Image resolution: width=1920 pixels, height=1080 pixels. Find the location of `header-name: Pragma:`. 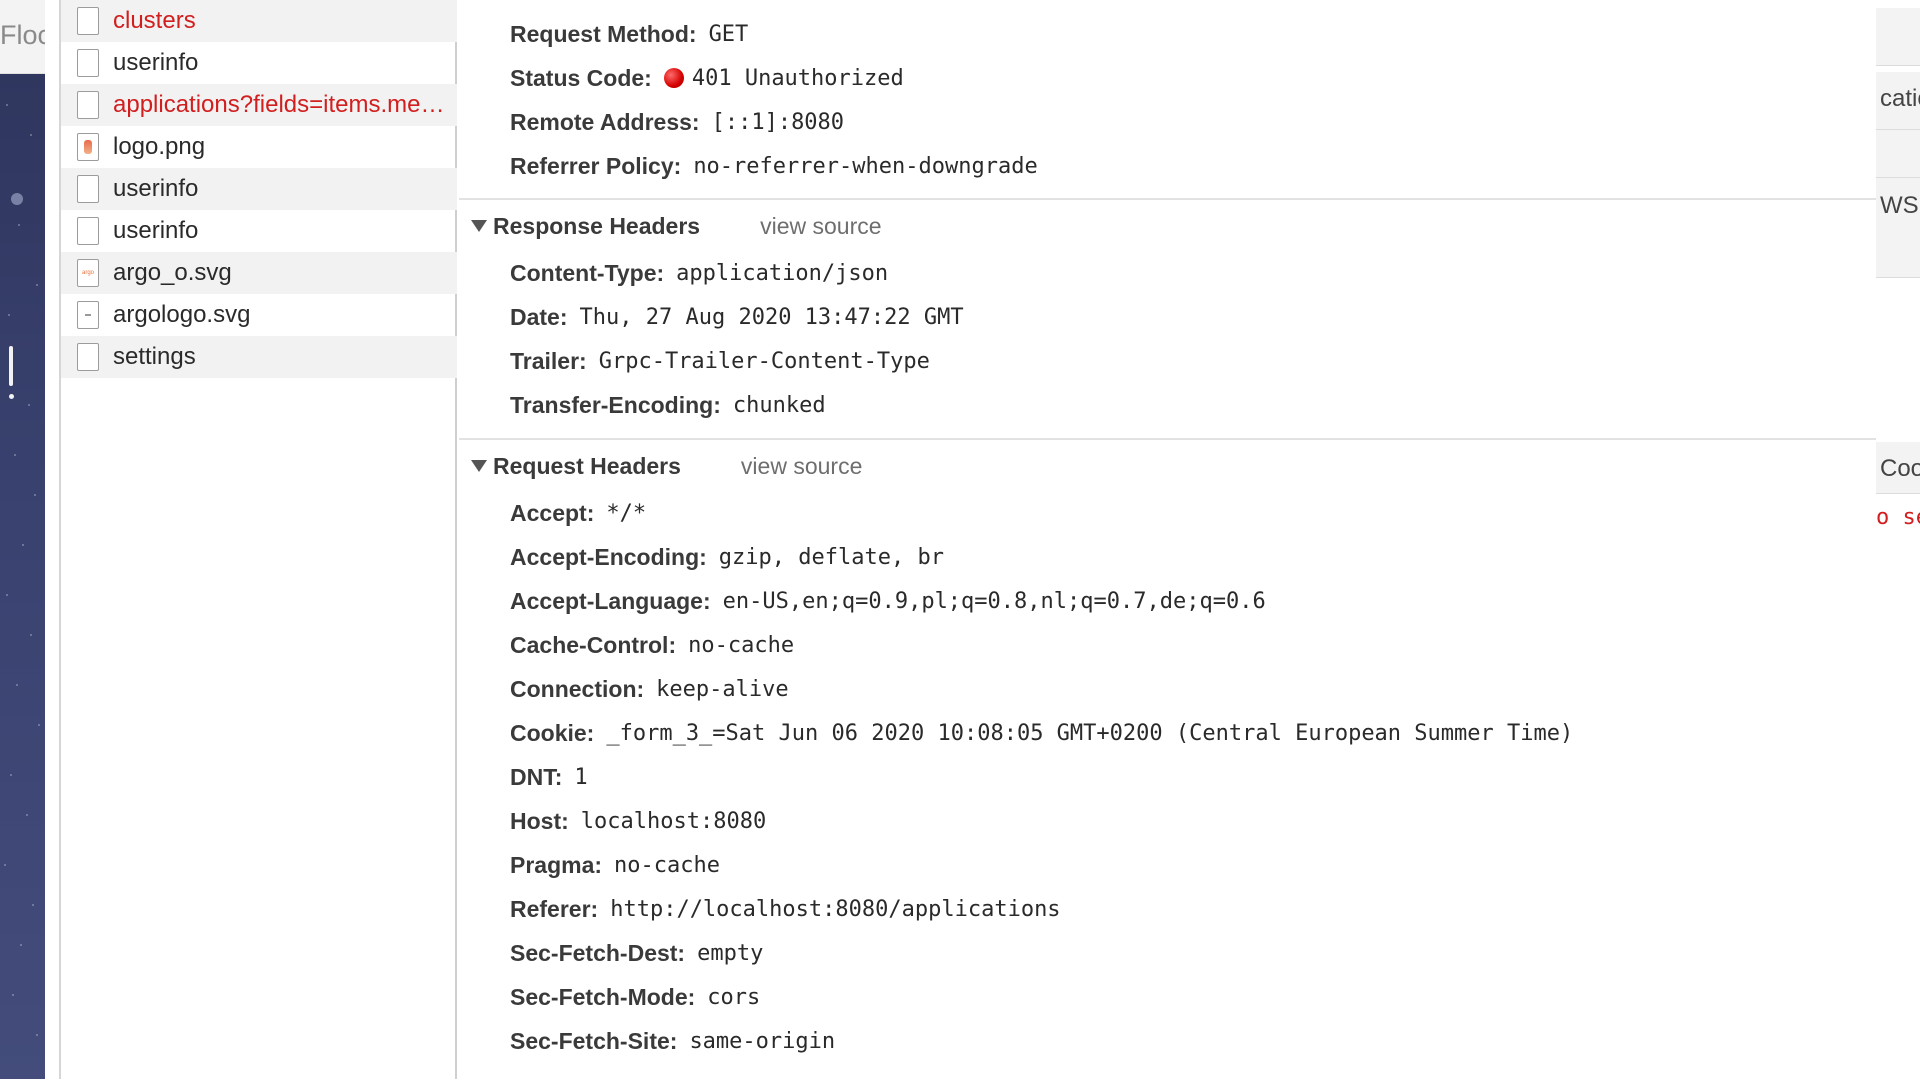

header-name: Pragma: is located at coordinates (556, 864).